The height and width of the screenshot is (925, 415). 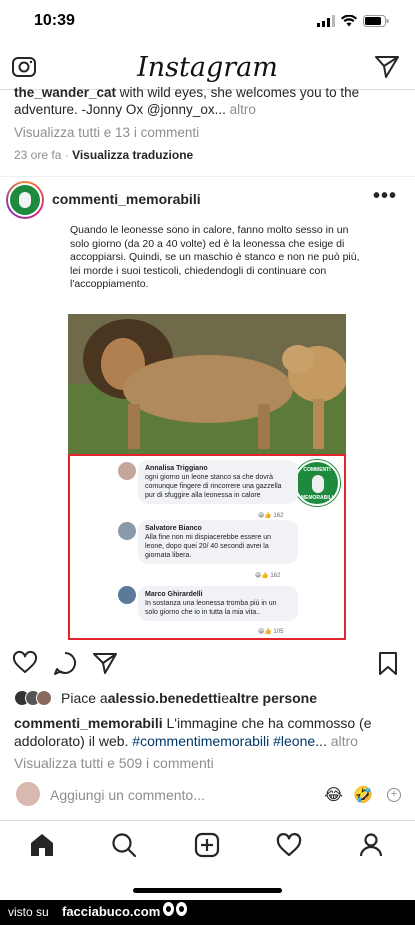 What do you see at coordinates (42, 845) in the screenshot?
I see `home-icon` at bounding box center [42, 845].